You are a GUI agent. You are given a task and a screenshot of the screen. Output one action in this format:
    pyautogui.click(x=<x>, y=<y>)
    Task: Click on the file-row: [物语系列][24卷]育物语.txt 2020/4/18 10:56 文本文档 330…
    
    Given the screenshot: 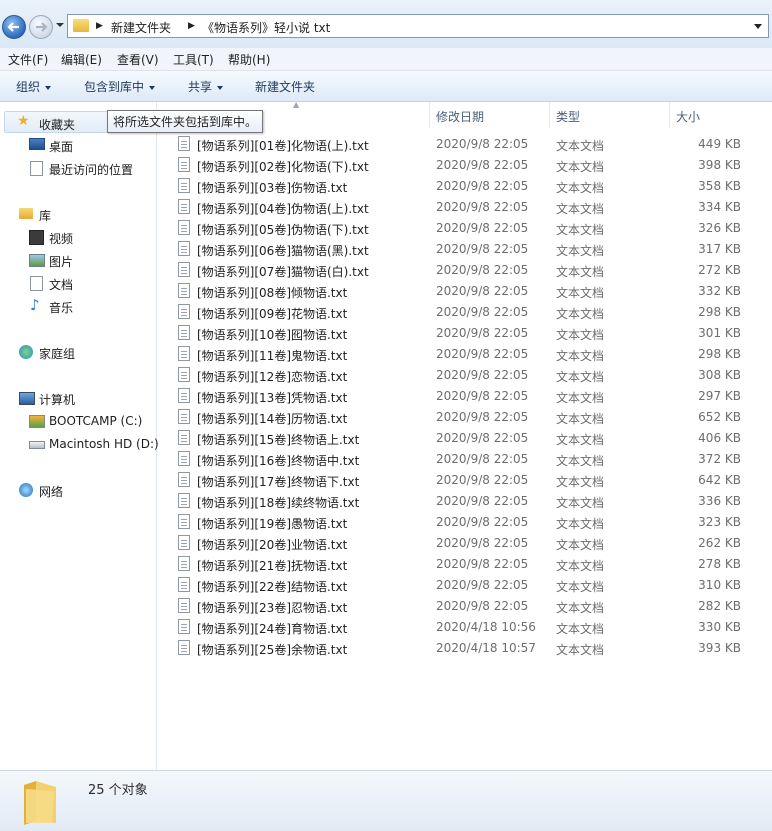 What is the action you would take?
    pyautogui.click(x=464, y=627)
    